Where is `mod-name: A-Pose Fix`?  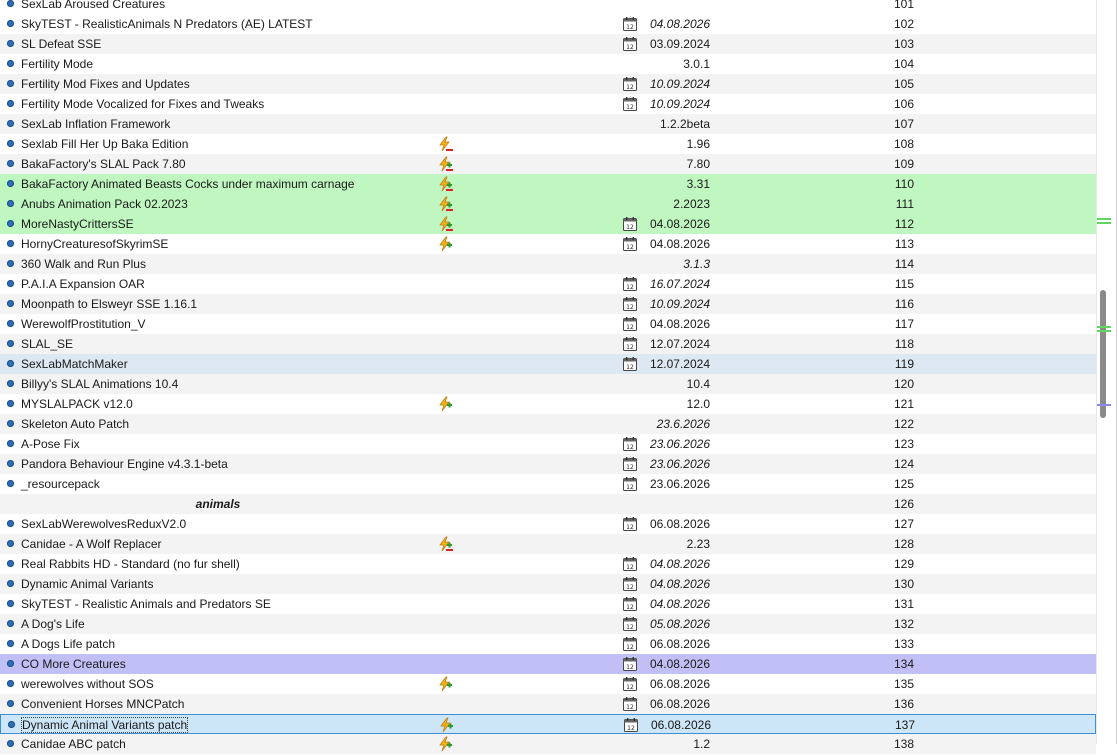
mod-name: A-Pose Fix is located at coordinates (50, 444).